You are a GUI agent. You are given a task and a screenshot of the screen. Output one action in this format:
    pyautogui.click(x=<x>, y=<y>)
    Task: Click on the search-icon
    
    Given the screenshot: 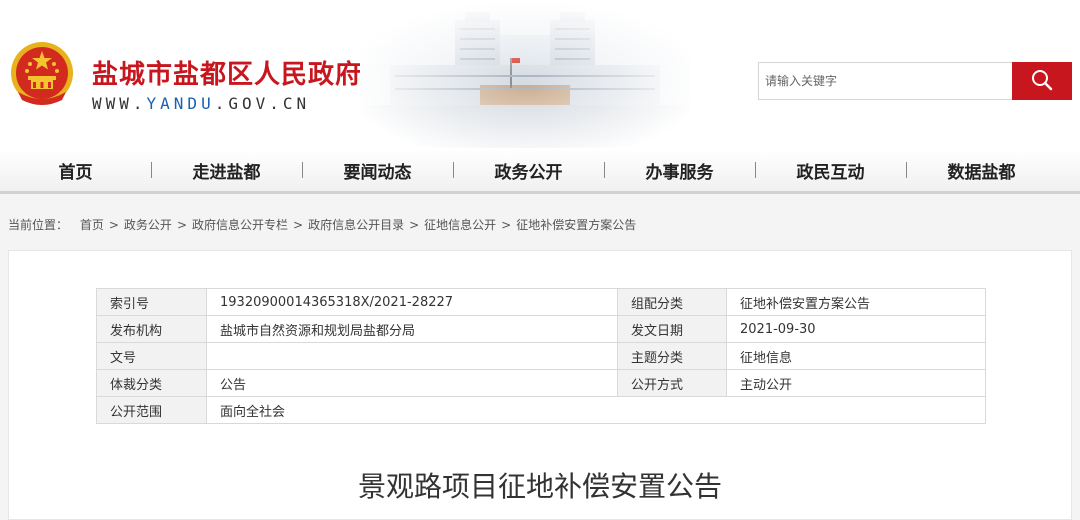 What is the action you would take?
    pyautogui.click(x=1042, y=79)
    